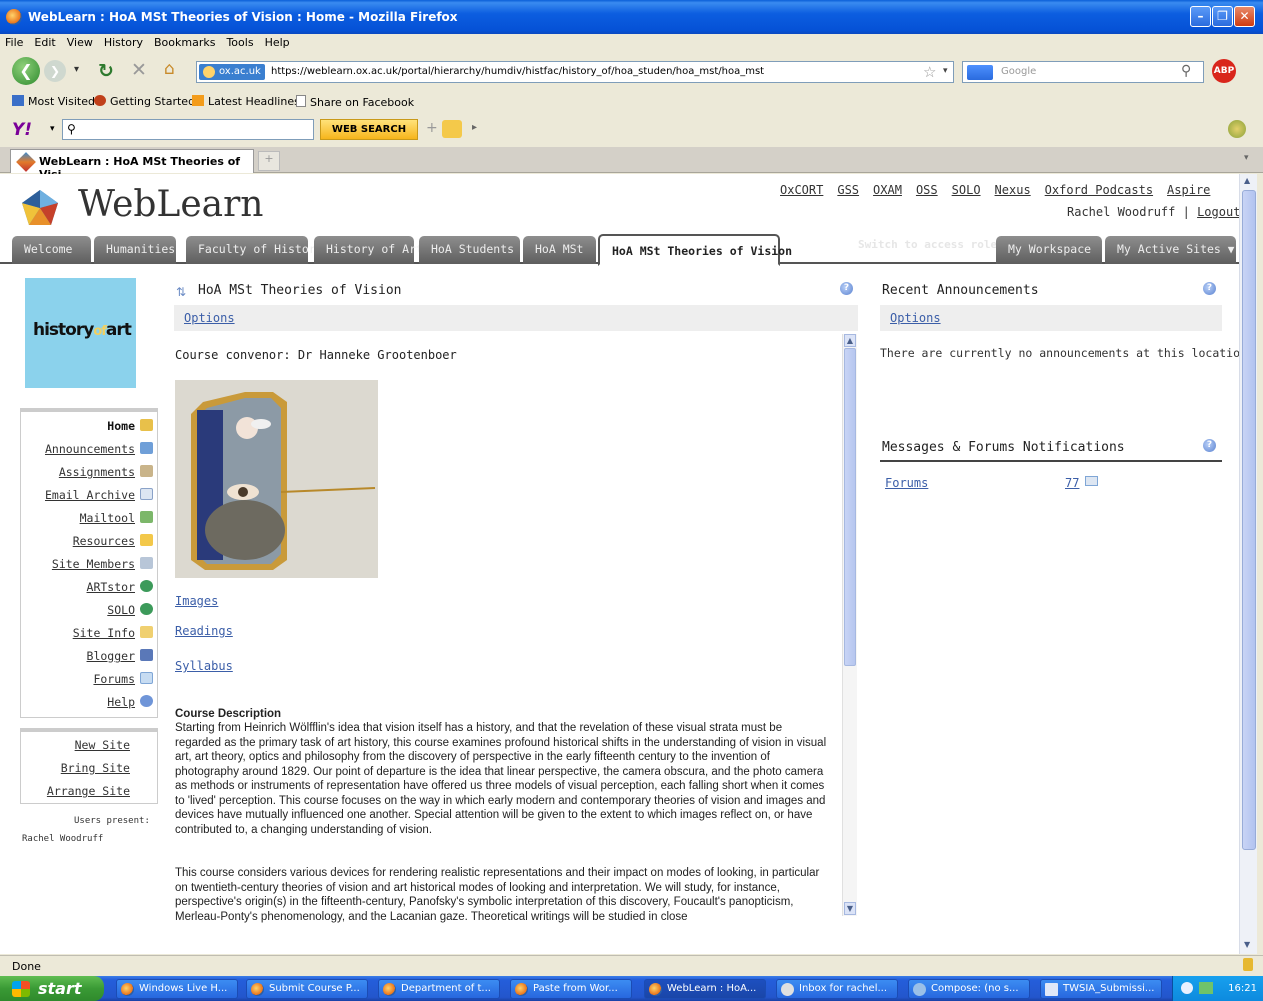  I want to click on tool-assignments: Assignments, so click(106, 475).